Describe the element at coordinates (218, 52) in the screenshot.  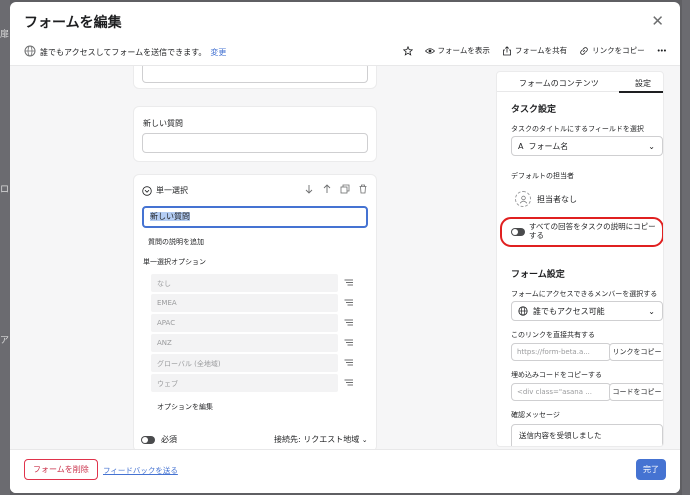
I see `change-access-link: 変更` at that location.